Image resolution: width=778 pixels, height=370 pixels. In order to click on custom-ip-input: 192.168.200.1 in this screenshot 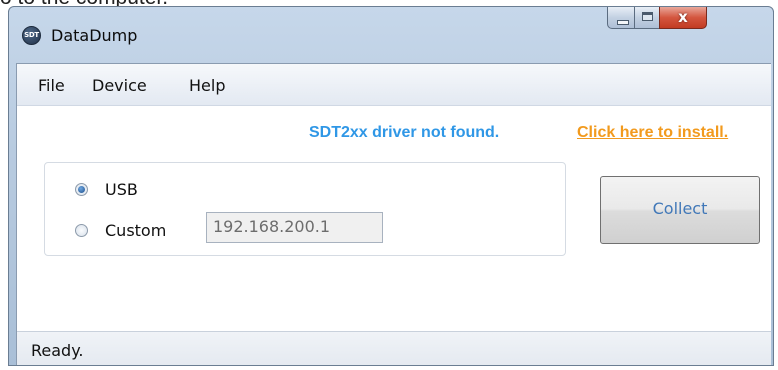, I will do `click(294, 227)`.